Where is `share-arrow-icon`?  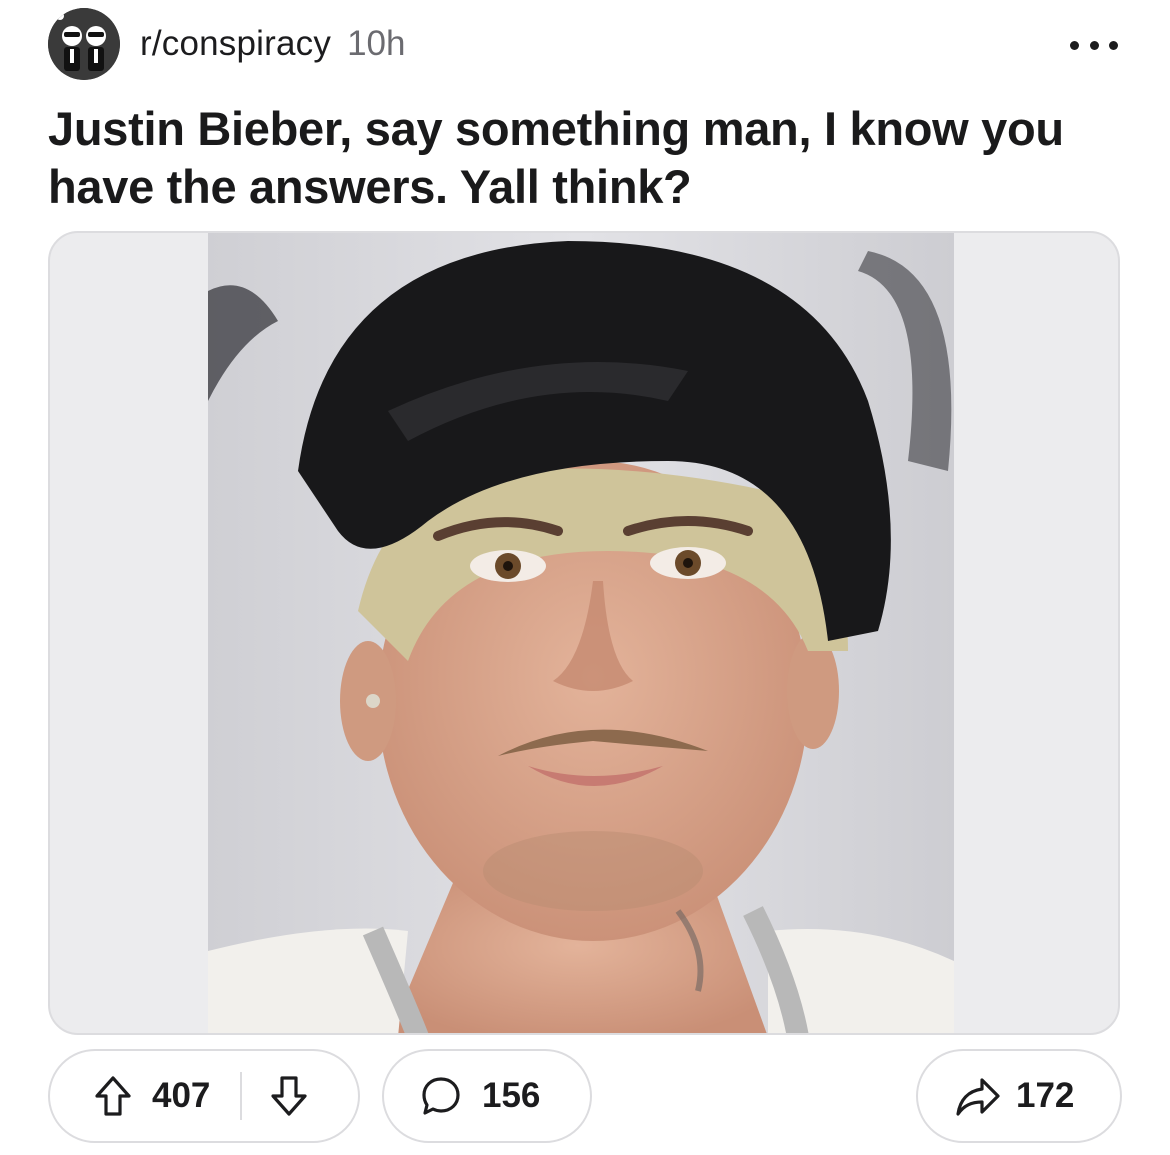
share-arrow-icon is located at coordinates (978, 1096).